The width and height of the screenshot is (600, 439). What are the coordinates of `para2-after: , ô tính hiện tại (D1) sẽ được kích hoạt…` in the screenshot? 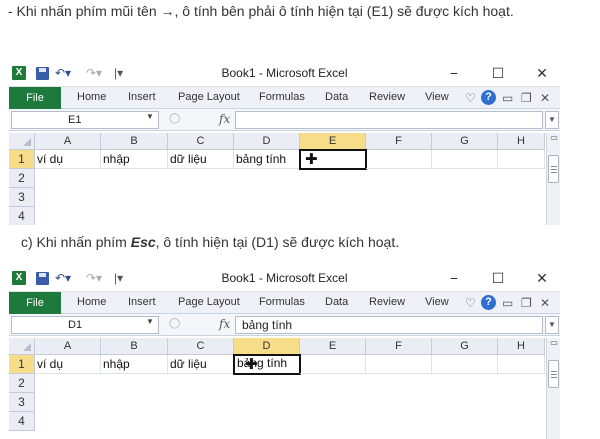 It's located at (277, 242).